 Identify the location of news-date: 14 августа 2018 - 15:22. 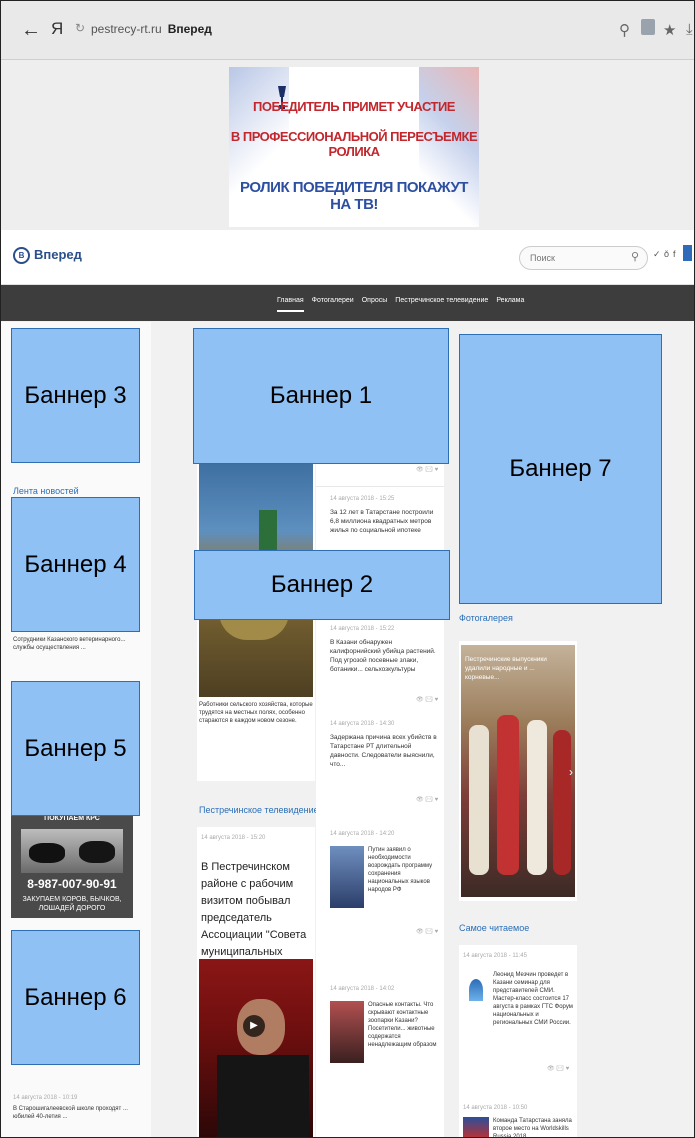
(362, 629).